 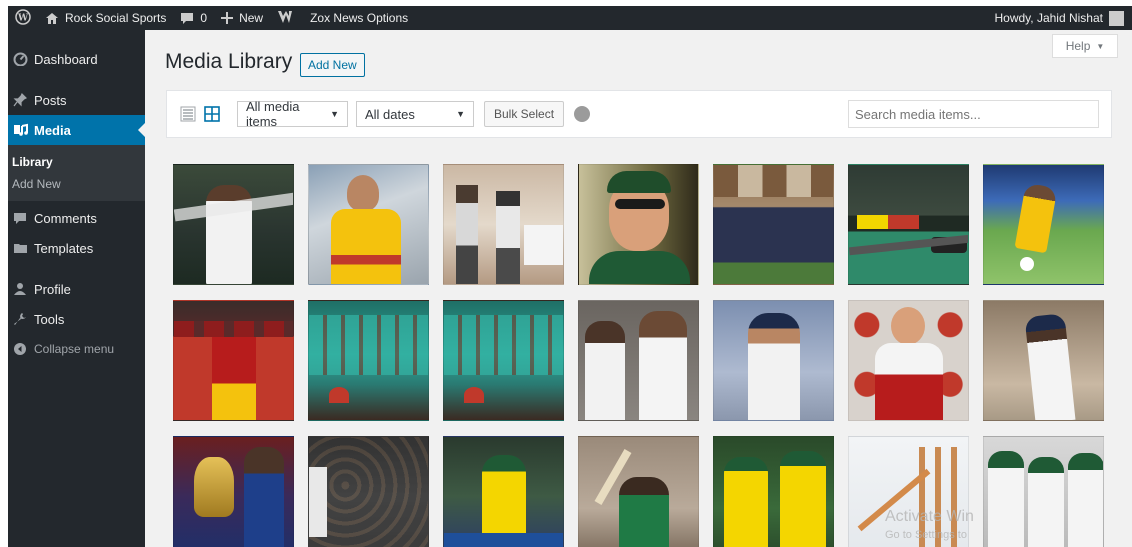 What do you see at coordinates (52, 18) in the screenshot?
I see `home-icon` at bounding box center [52, 18].